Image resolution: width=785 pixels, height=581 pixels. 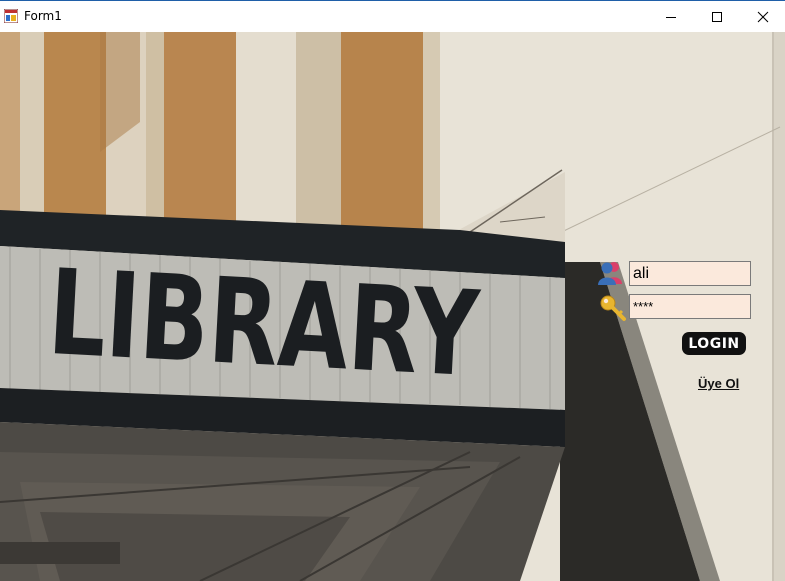 What do you see at coordinates (43, 16) in the screenshot?
I see `window-title: Form1` at bounding box center [43, 16].